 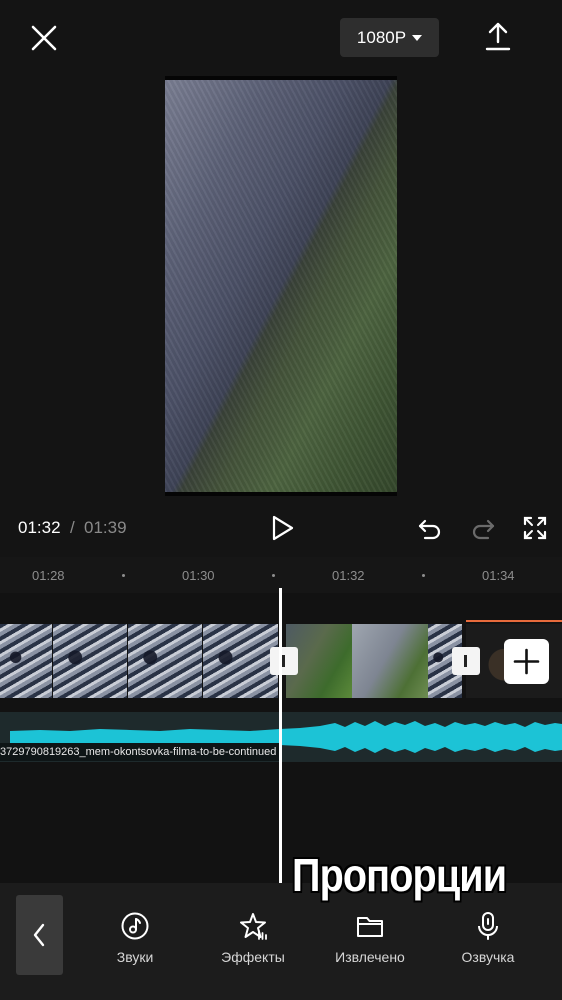 I want to click on playhead, so click(x=280, y=735).